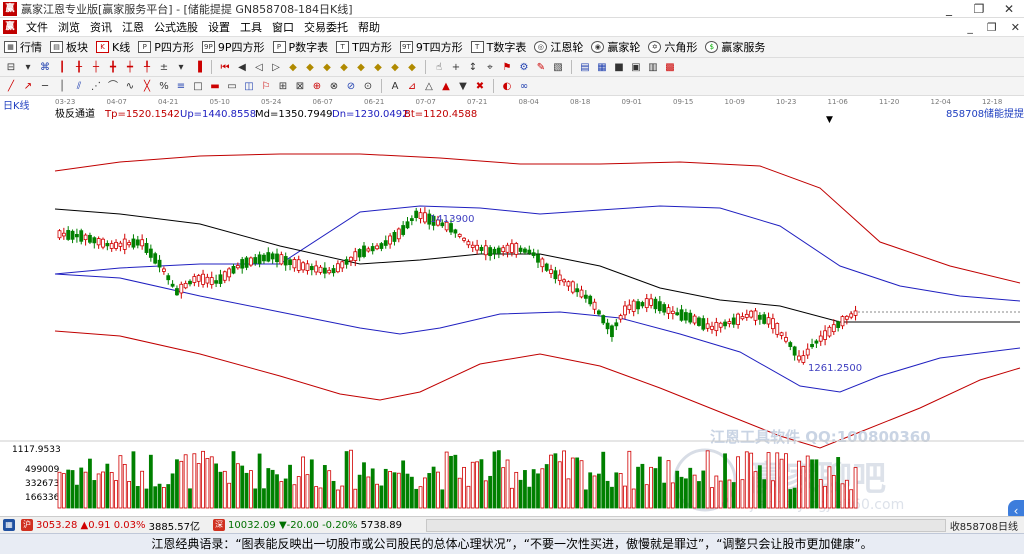  Describe the element at coordinates (602, 67) in the screenshot. I see `table-icon: ▦` at that location.